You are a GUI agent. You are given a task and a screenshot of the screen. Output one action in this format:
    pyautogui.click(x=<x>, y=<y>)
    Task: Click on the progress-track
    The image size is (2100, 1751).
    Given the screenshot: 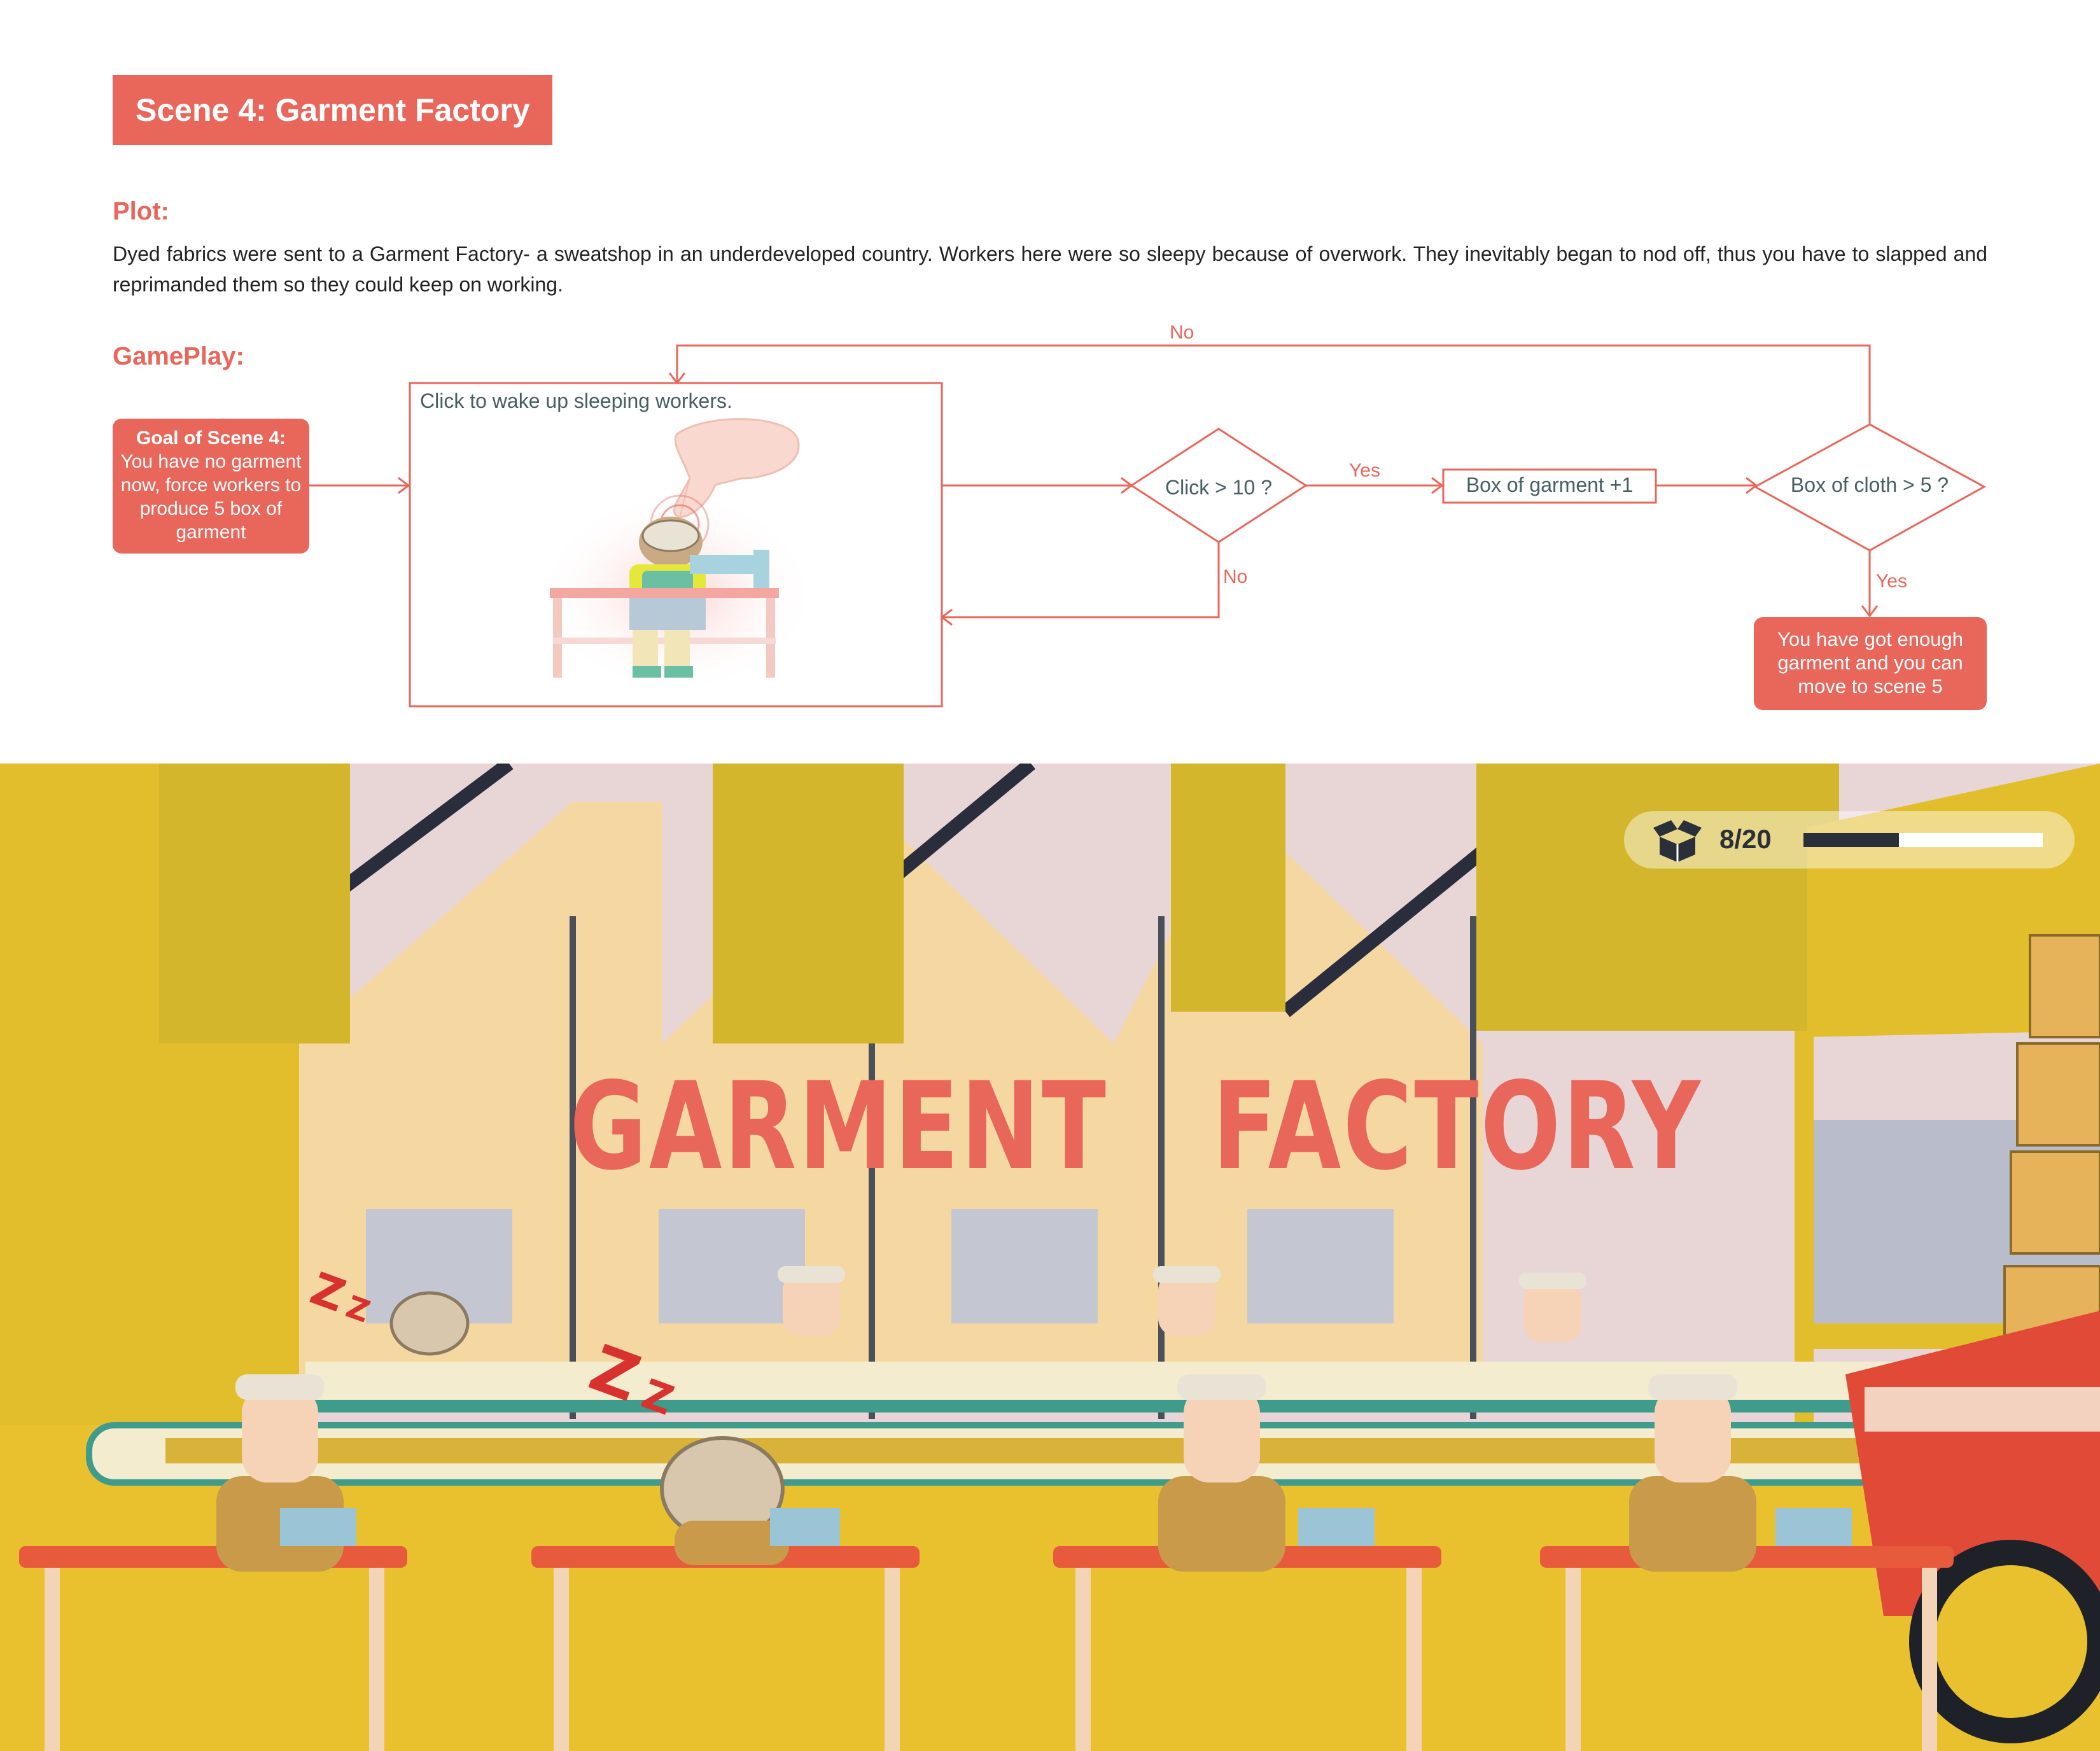 What is the action you would take?
    pyautogui.click(x=1923, y=840)
    